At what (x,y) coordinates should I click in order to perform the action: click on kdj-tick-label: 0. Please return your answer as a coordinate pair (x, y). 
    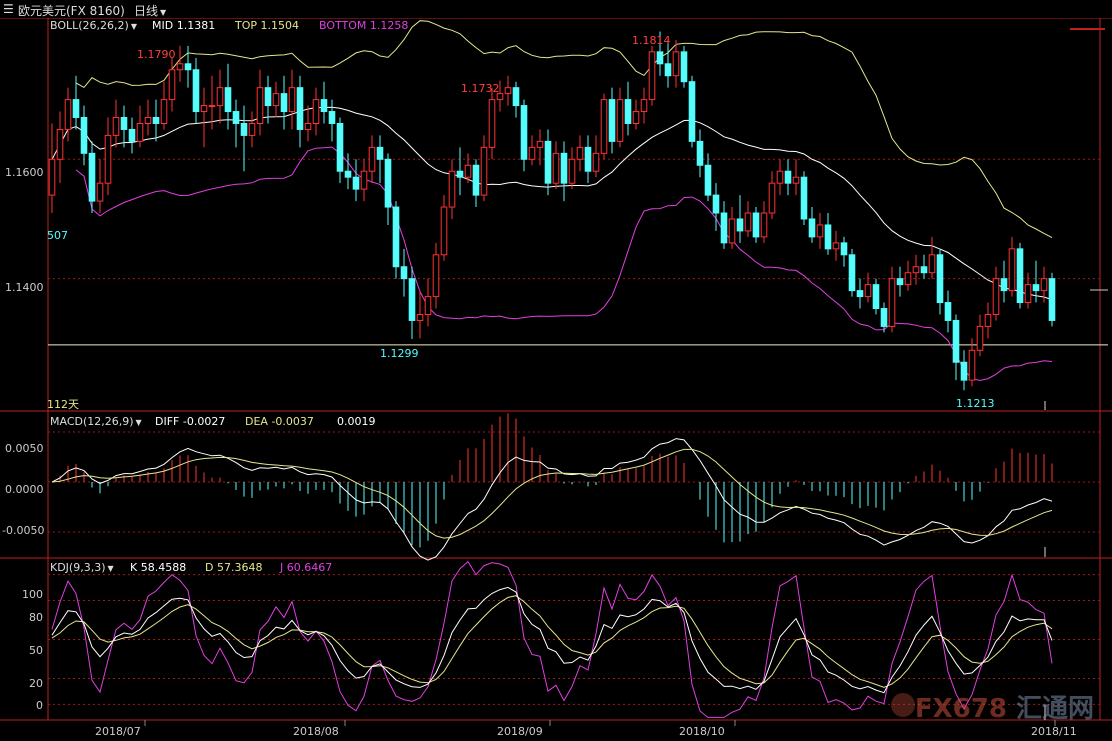
    Looking at the image, I should click on (39, 705).